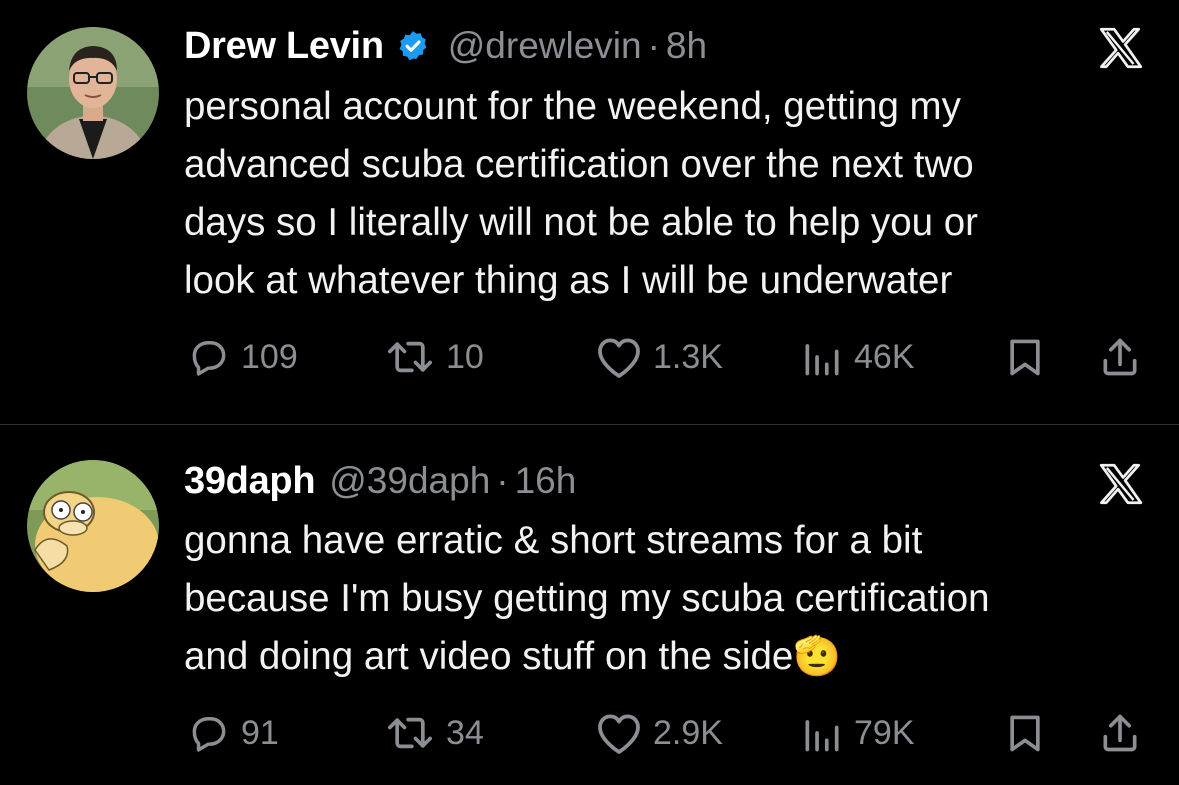 This screenshot has height=785, width=1179. What do you see at coordinates (688, 732) in the screenshot?
I see `like-count: 2.9K` at bounding box center [688, 732].